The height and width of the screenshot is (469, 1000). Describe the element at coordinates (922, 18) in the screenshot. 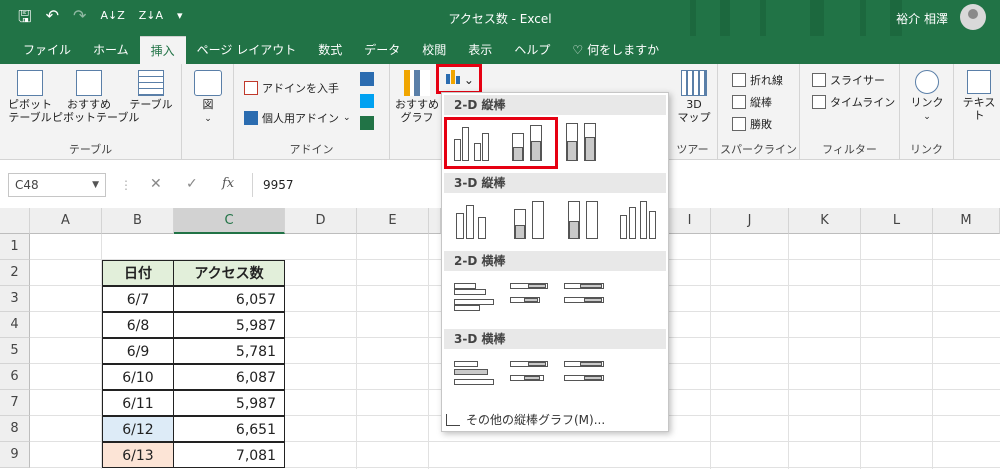

I see `user-name: 裕介 相澤` at that location.